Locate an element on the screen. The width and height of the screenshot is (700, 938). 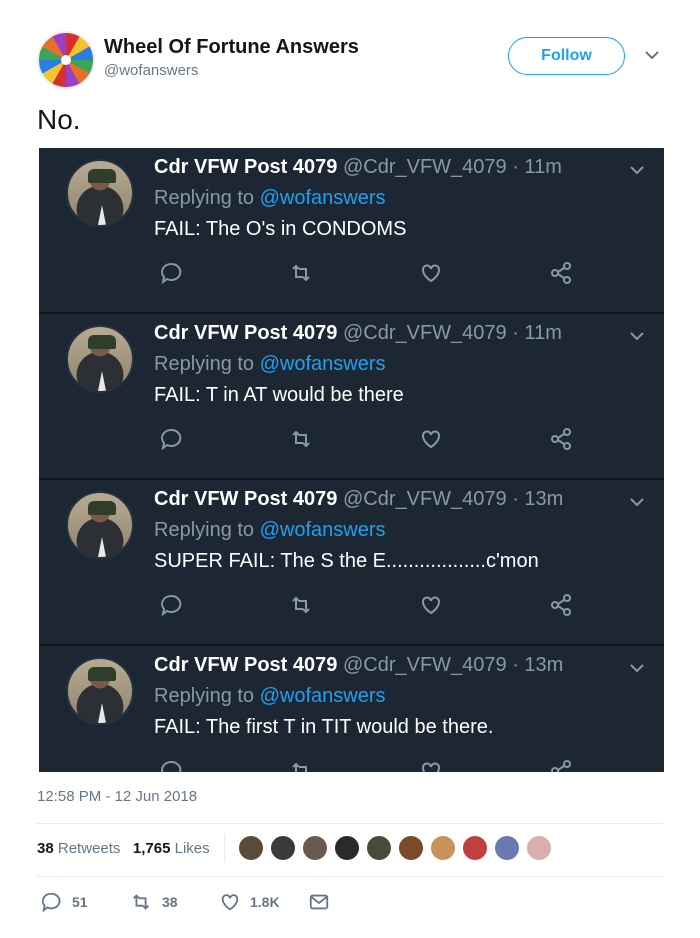
author-name: Wheel Of Fortune Answers is located at coordinates (231, 47).